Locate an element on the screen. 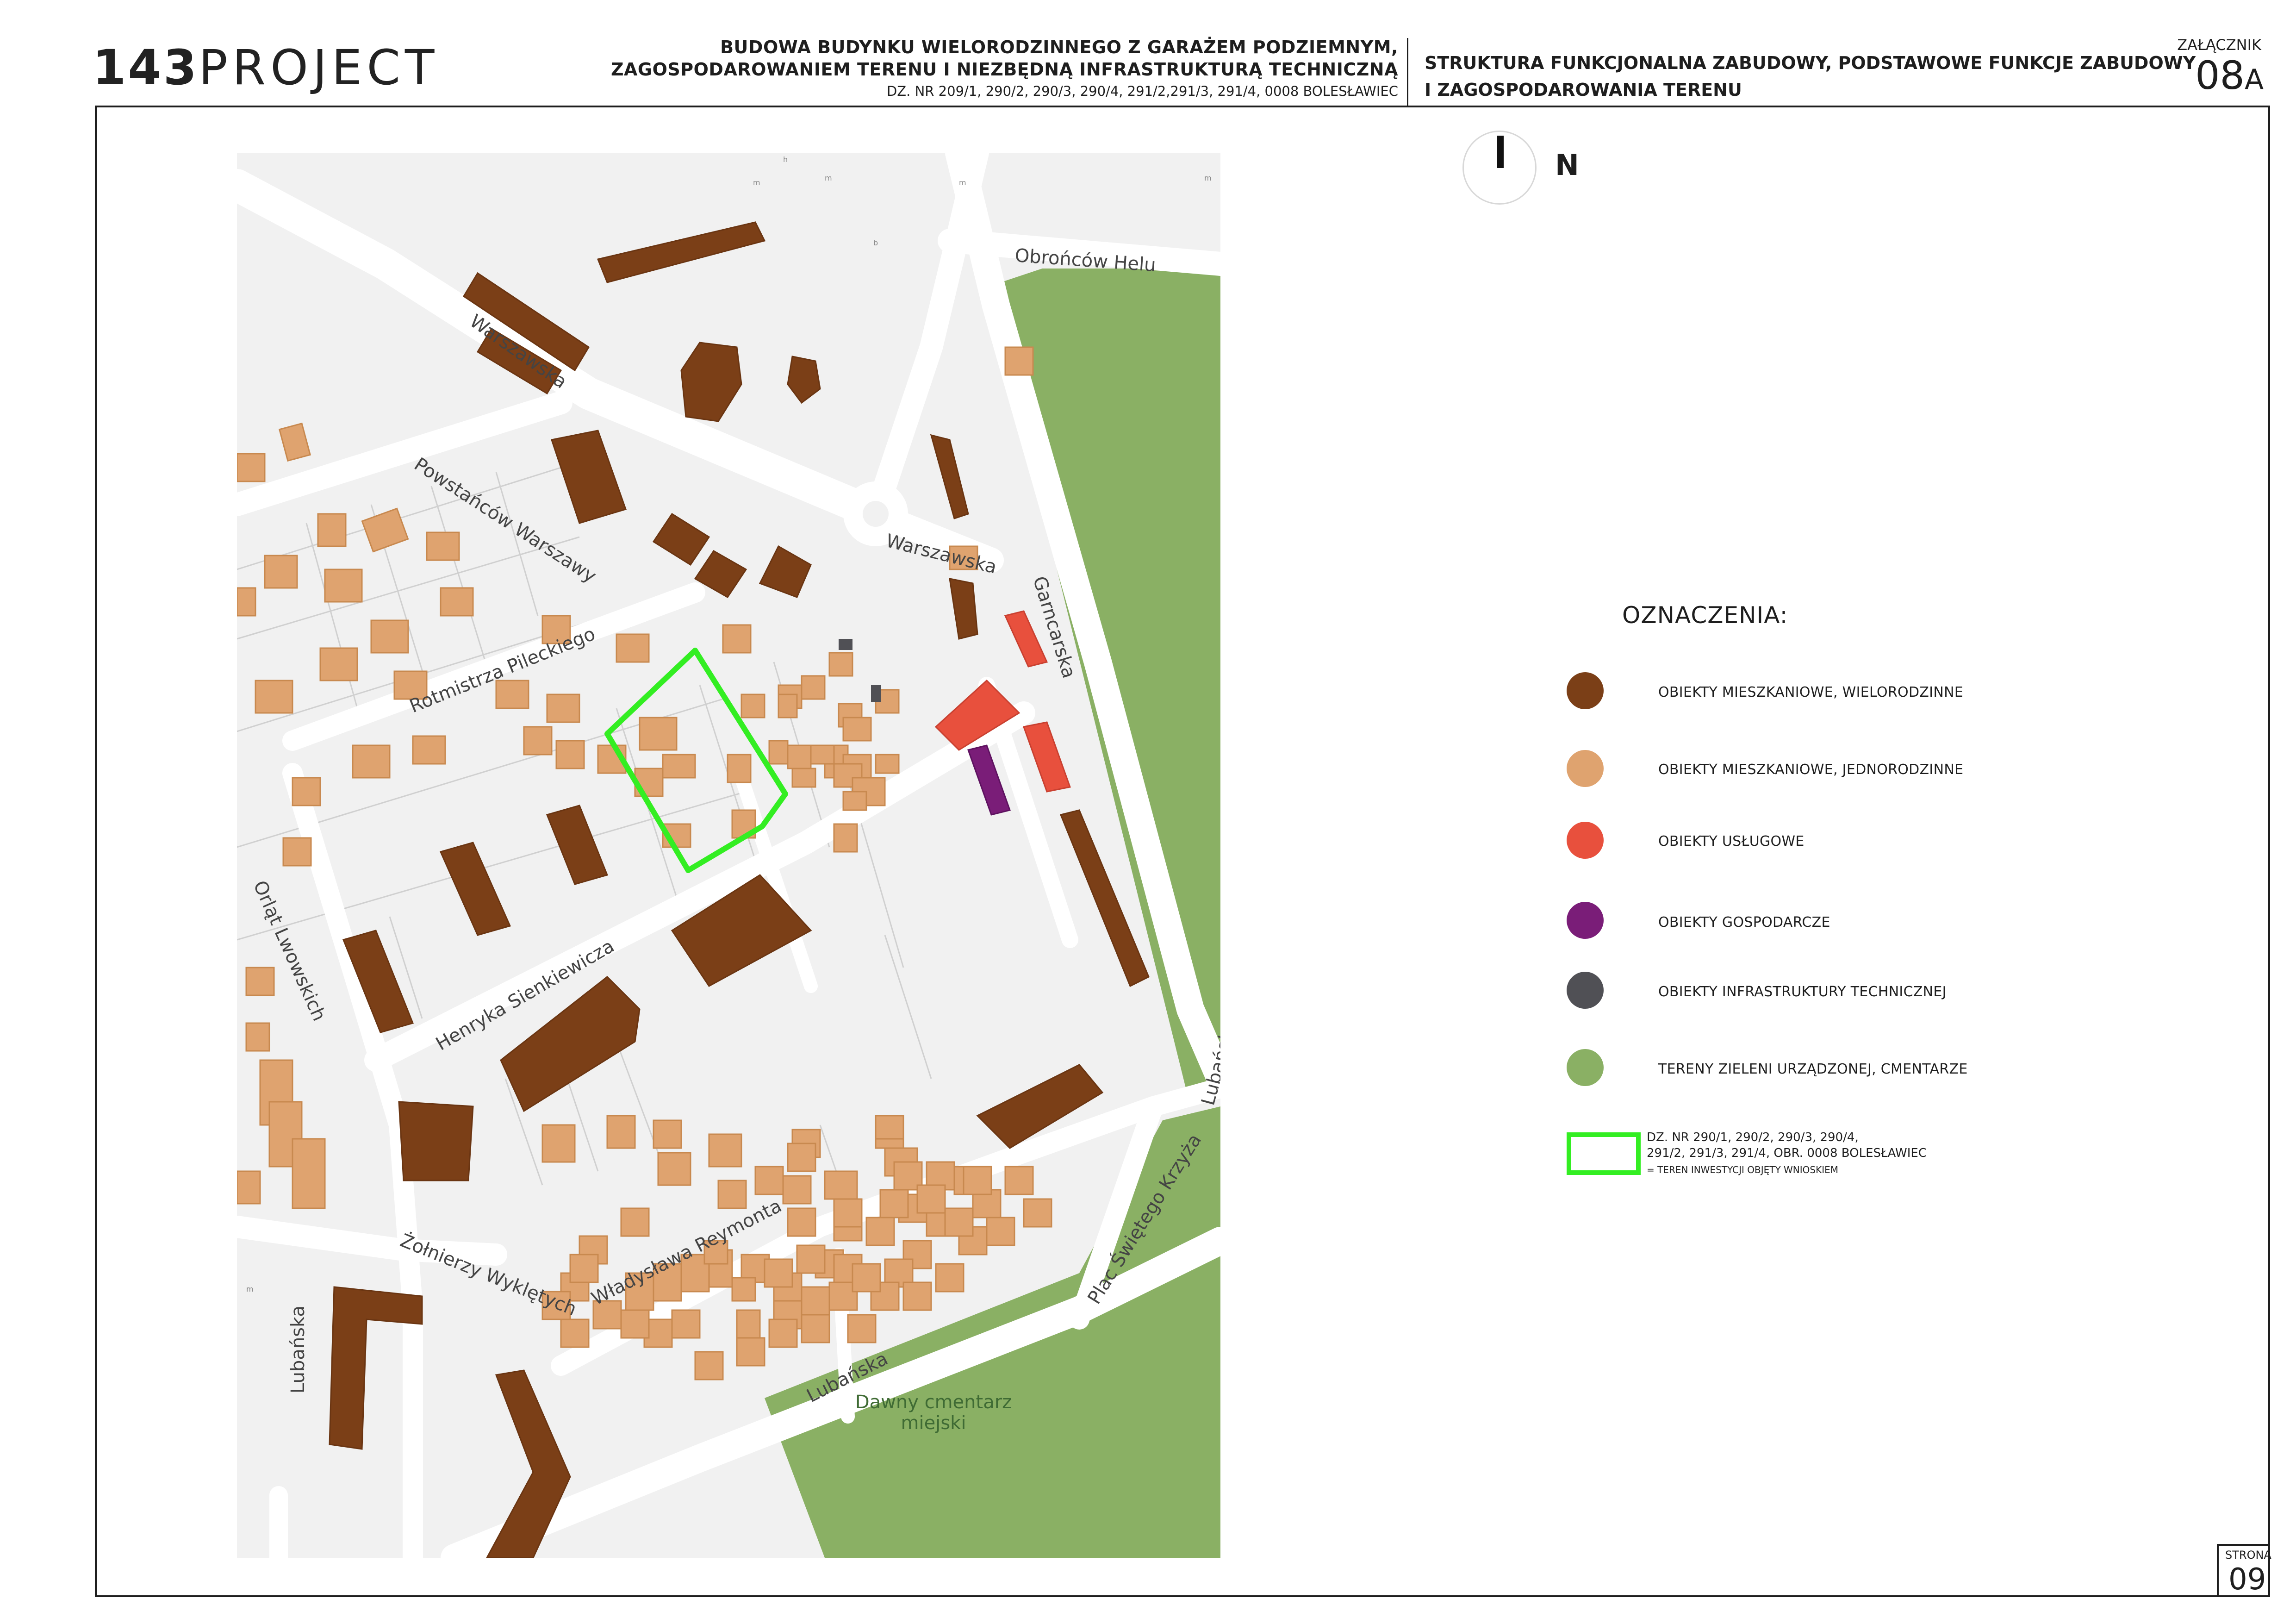  north-needle-icon is located at coordinates (1500, 152).